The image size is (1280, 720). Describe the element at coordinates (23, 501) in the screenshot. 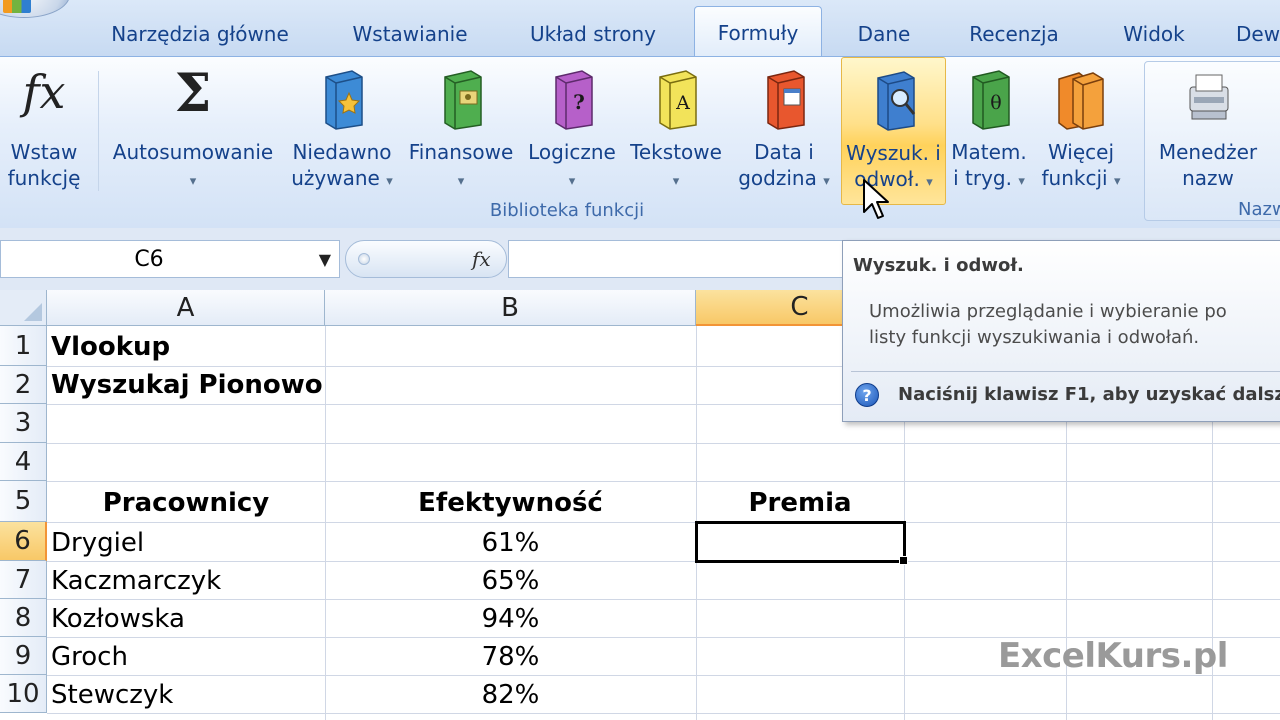

I see `row-header-5: 5` at that location.